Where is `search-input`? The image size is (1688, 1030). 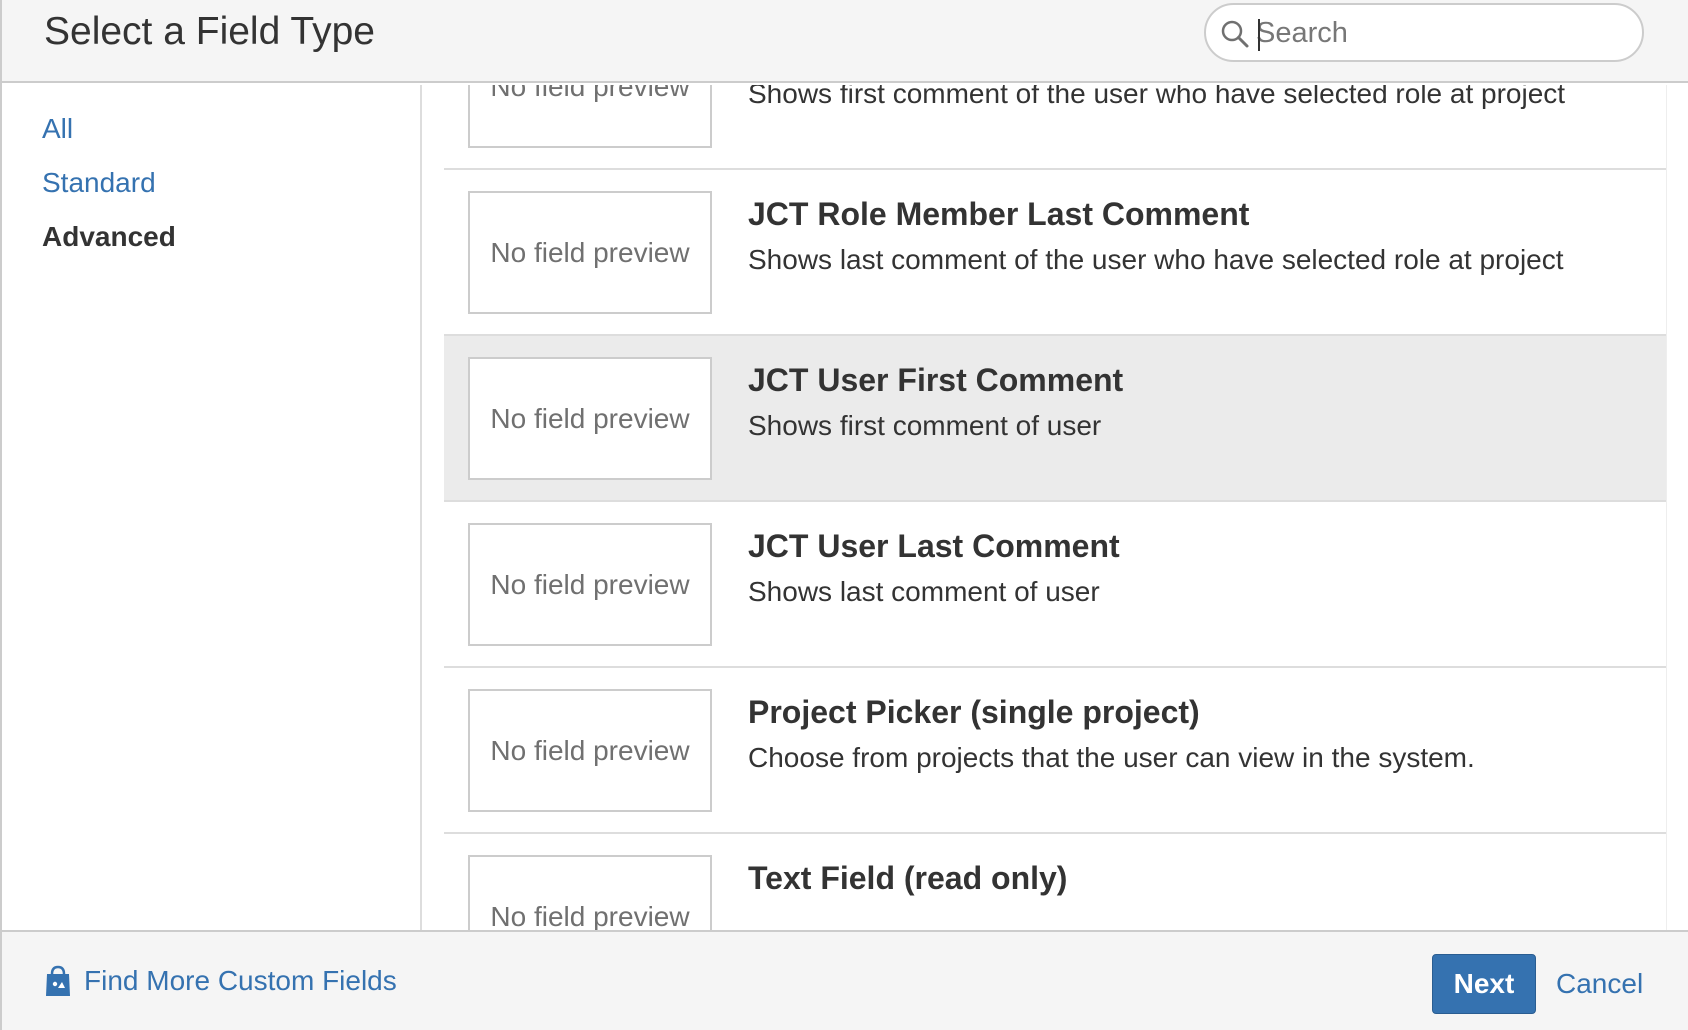
search-input is located at coordinates (1441, 33).